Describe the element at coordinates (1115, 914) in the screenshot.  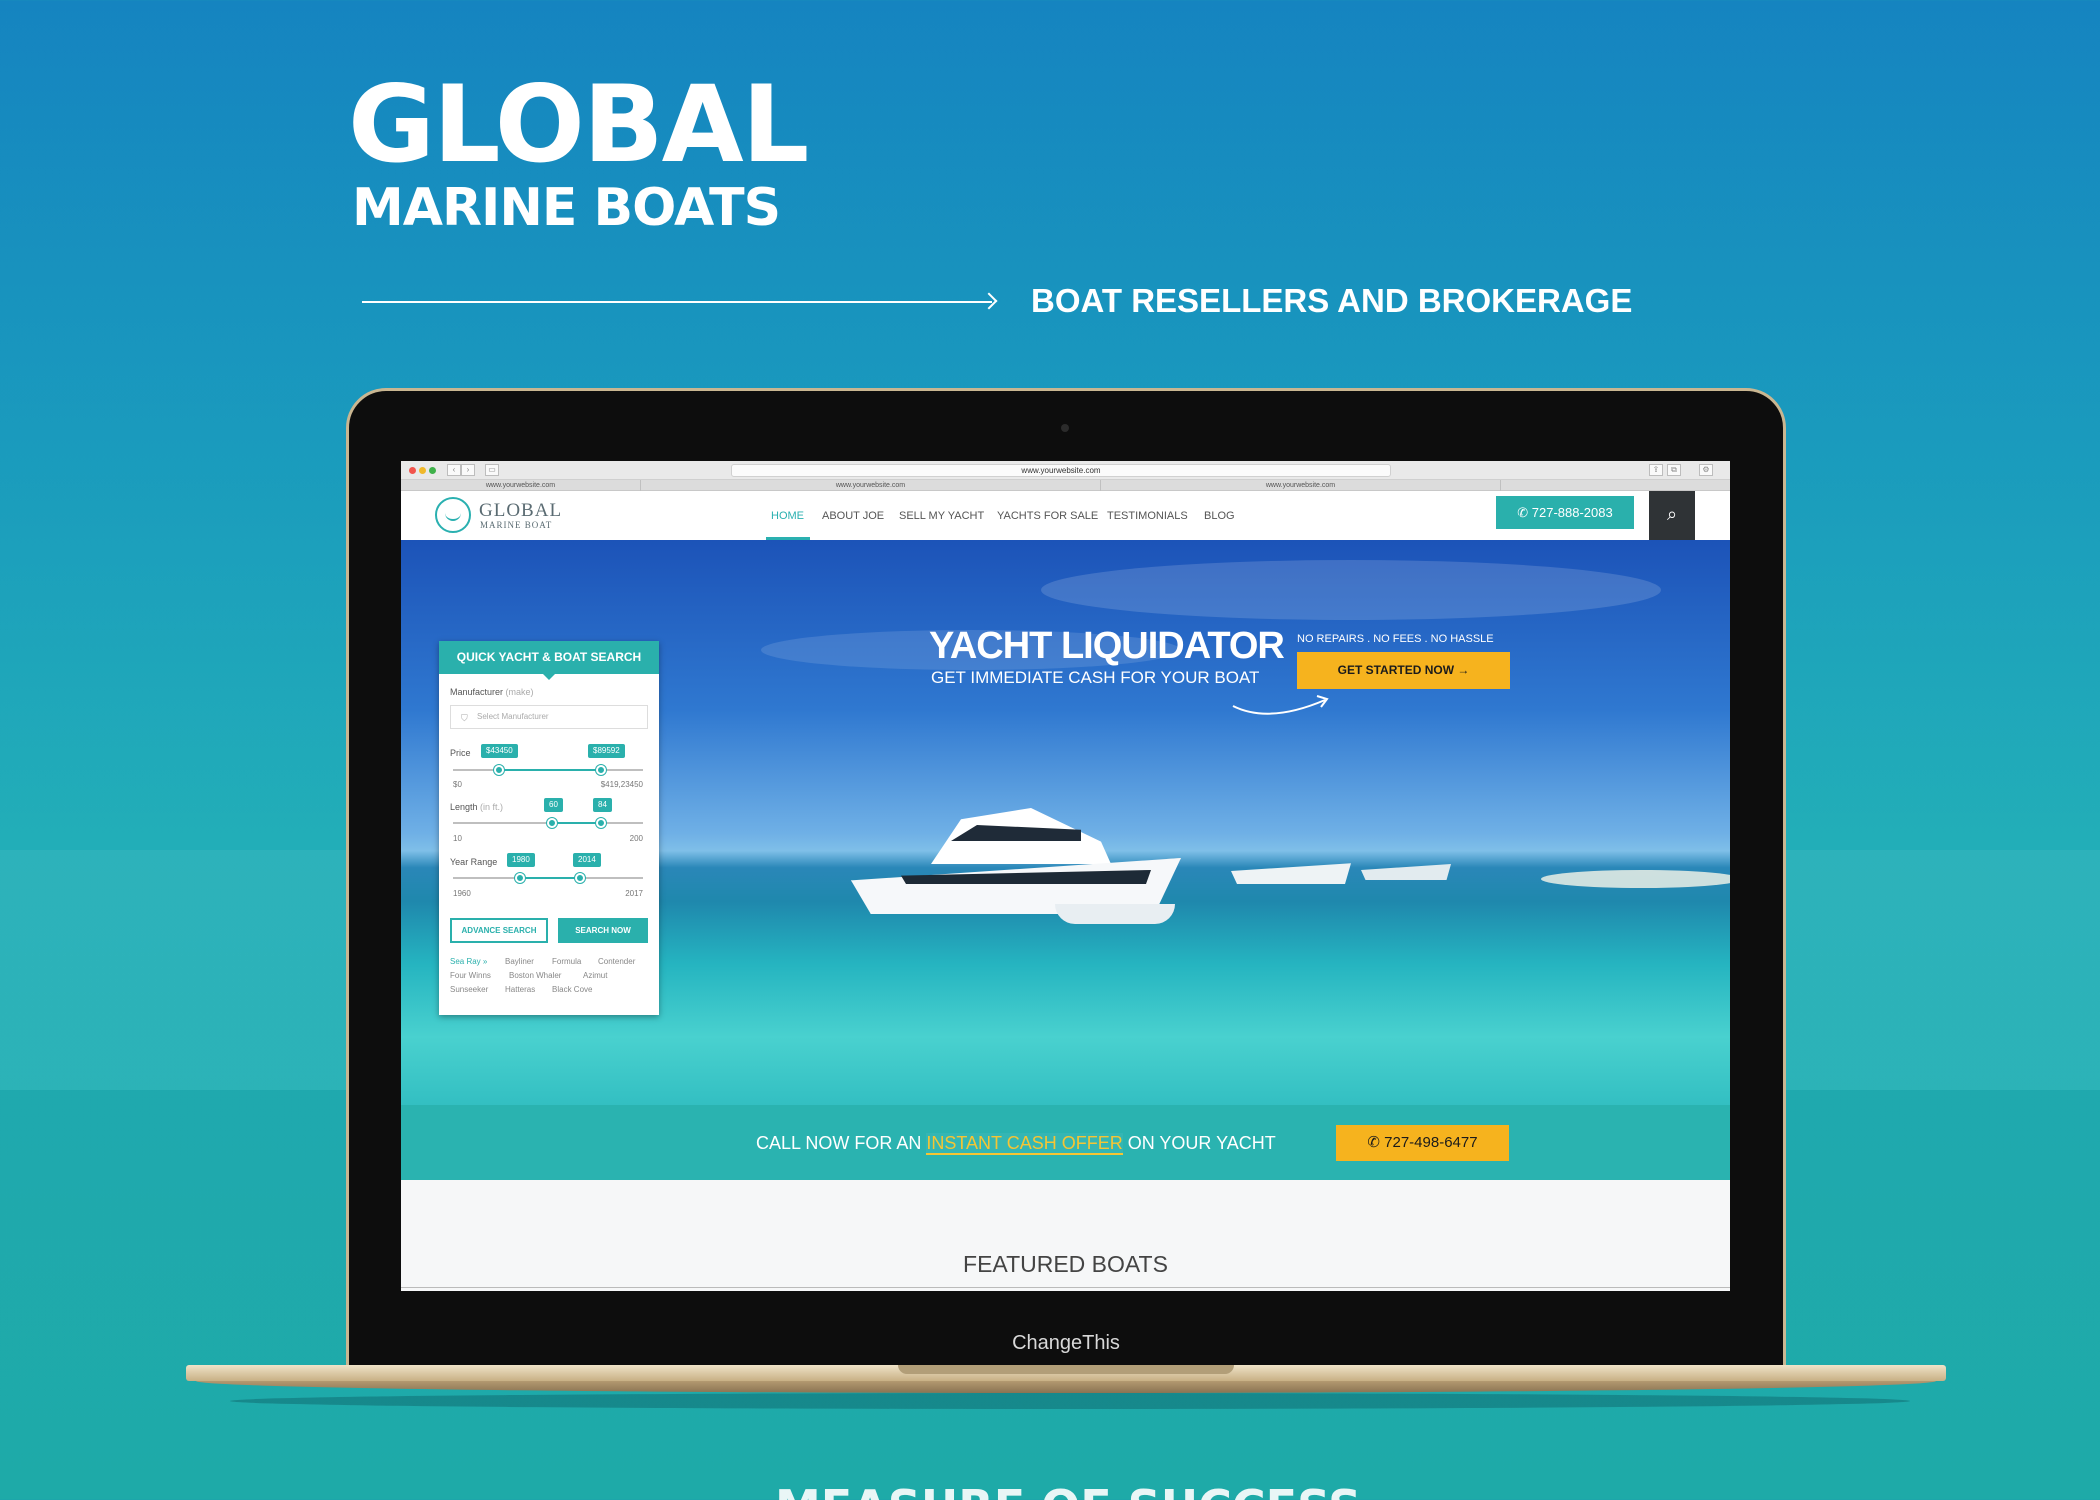
I see `tender-boat` at that location.